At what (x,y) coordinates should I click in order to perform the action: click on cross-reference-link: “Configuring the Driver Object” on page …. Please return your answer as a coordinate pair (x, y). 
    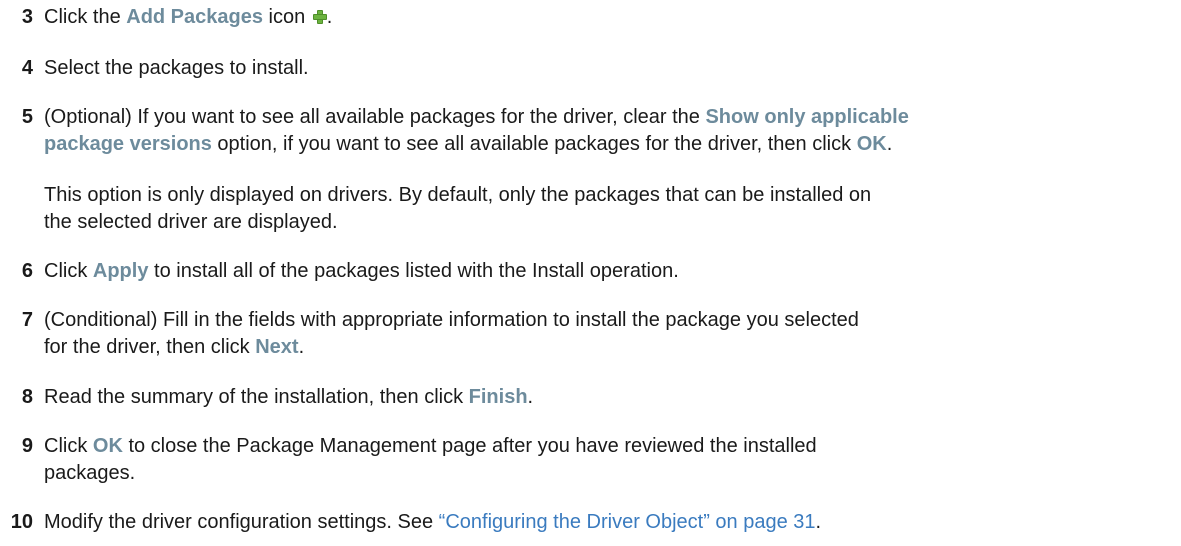
    Looking at the image, I should click on (627, 522).